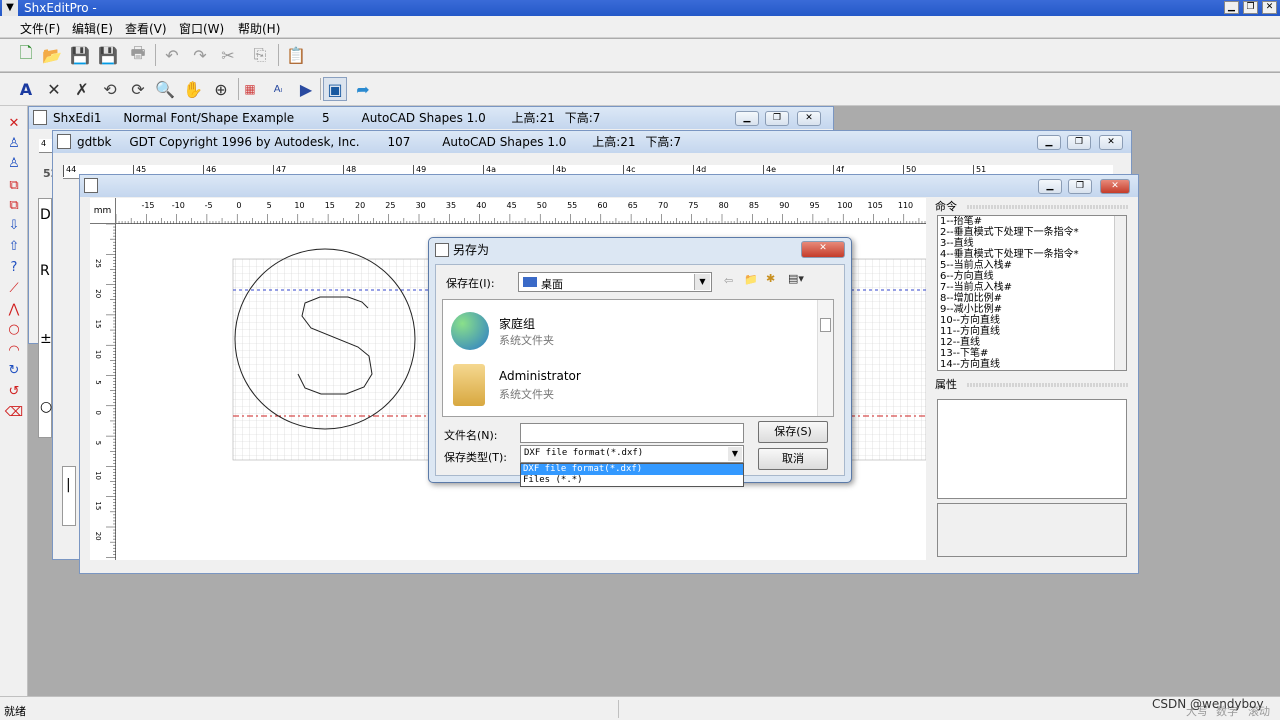  What do you see at coordinates (1033, 265) in the screenshot?
I see `list-item: 5--当前点入栈#` at bounding box center [1033, 265].